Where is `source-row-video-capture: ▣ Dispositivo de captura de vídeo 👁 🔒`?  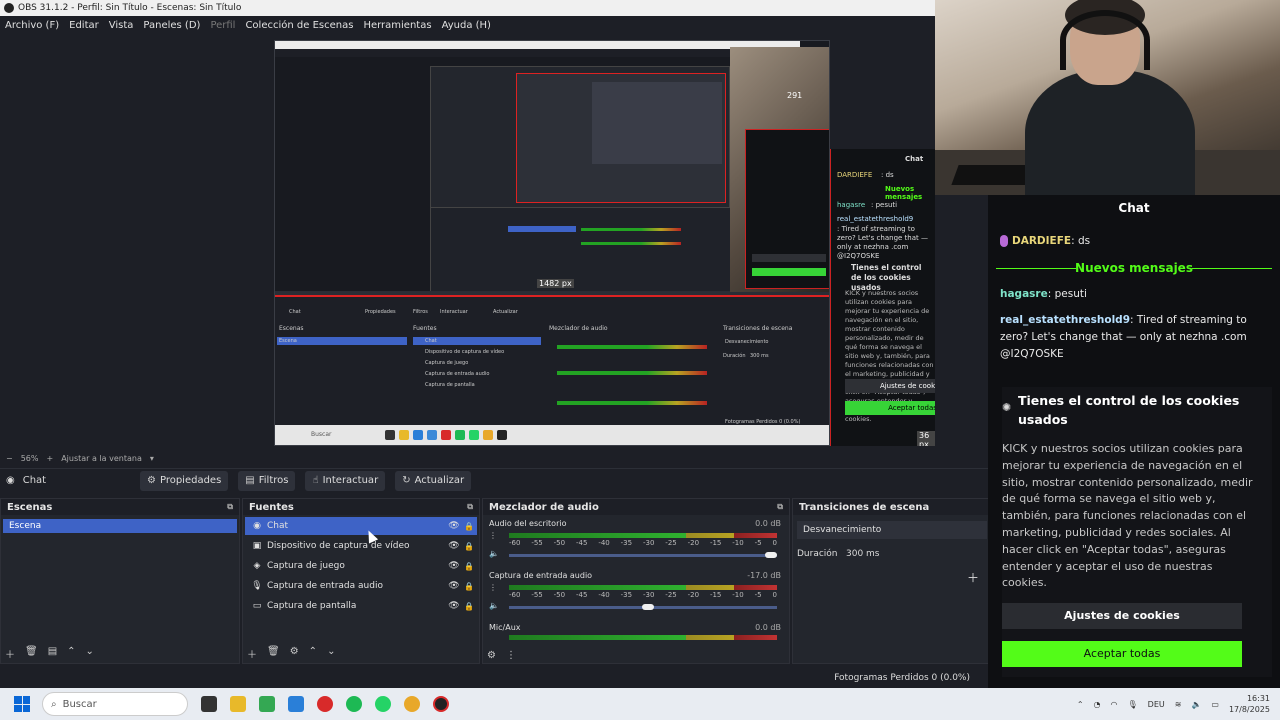
source-row-video-capture: ▣ Dispositivo de captura de vídeo 👁 🔒 is located at coordinates (361, 546).